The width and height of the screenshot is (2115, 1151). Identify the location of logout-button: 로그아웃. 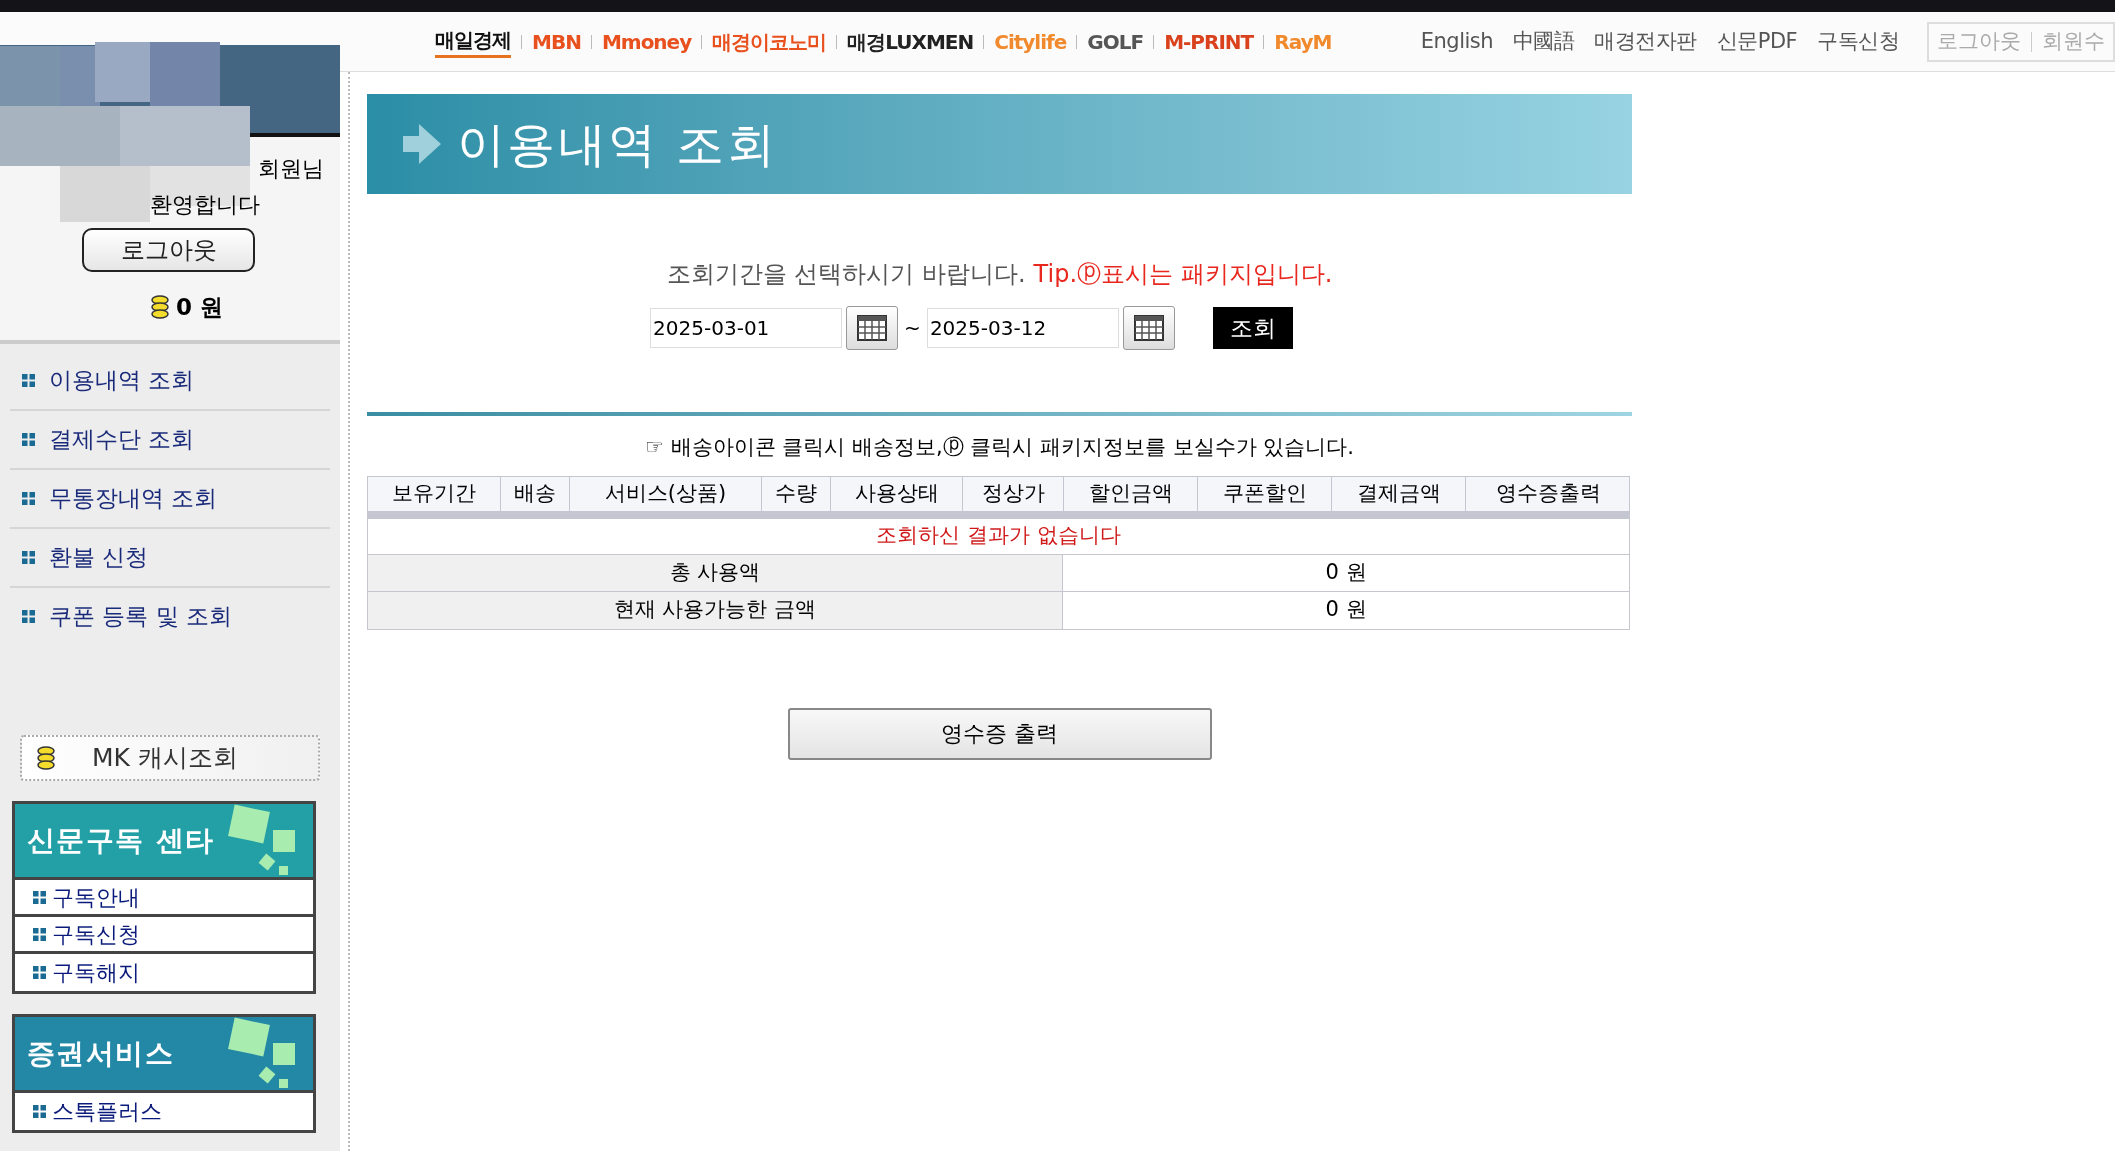
(168, 250).